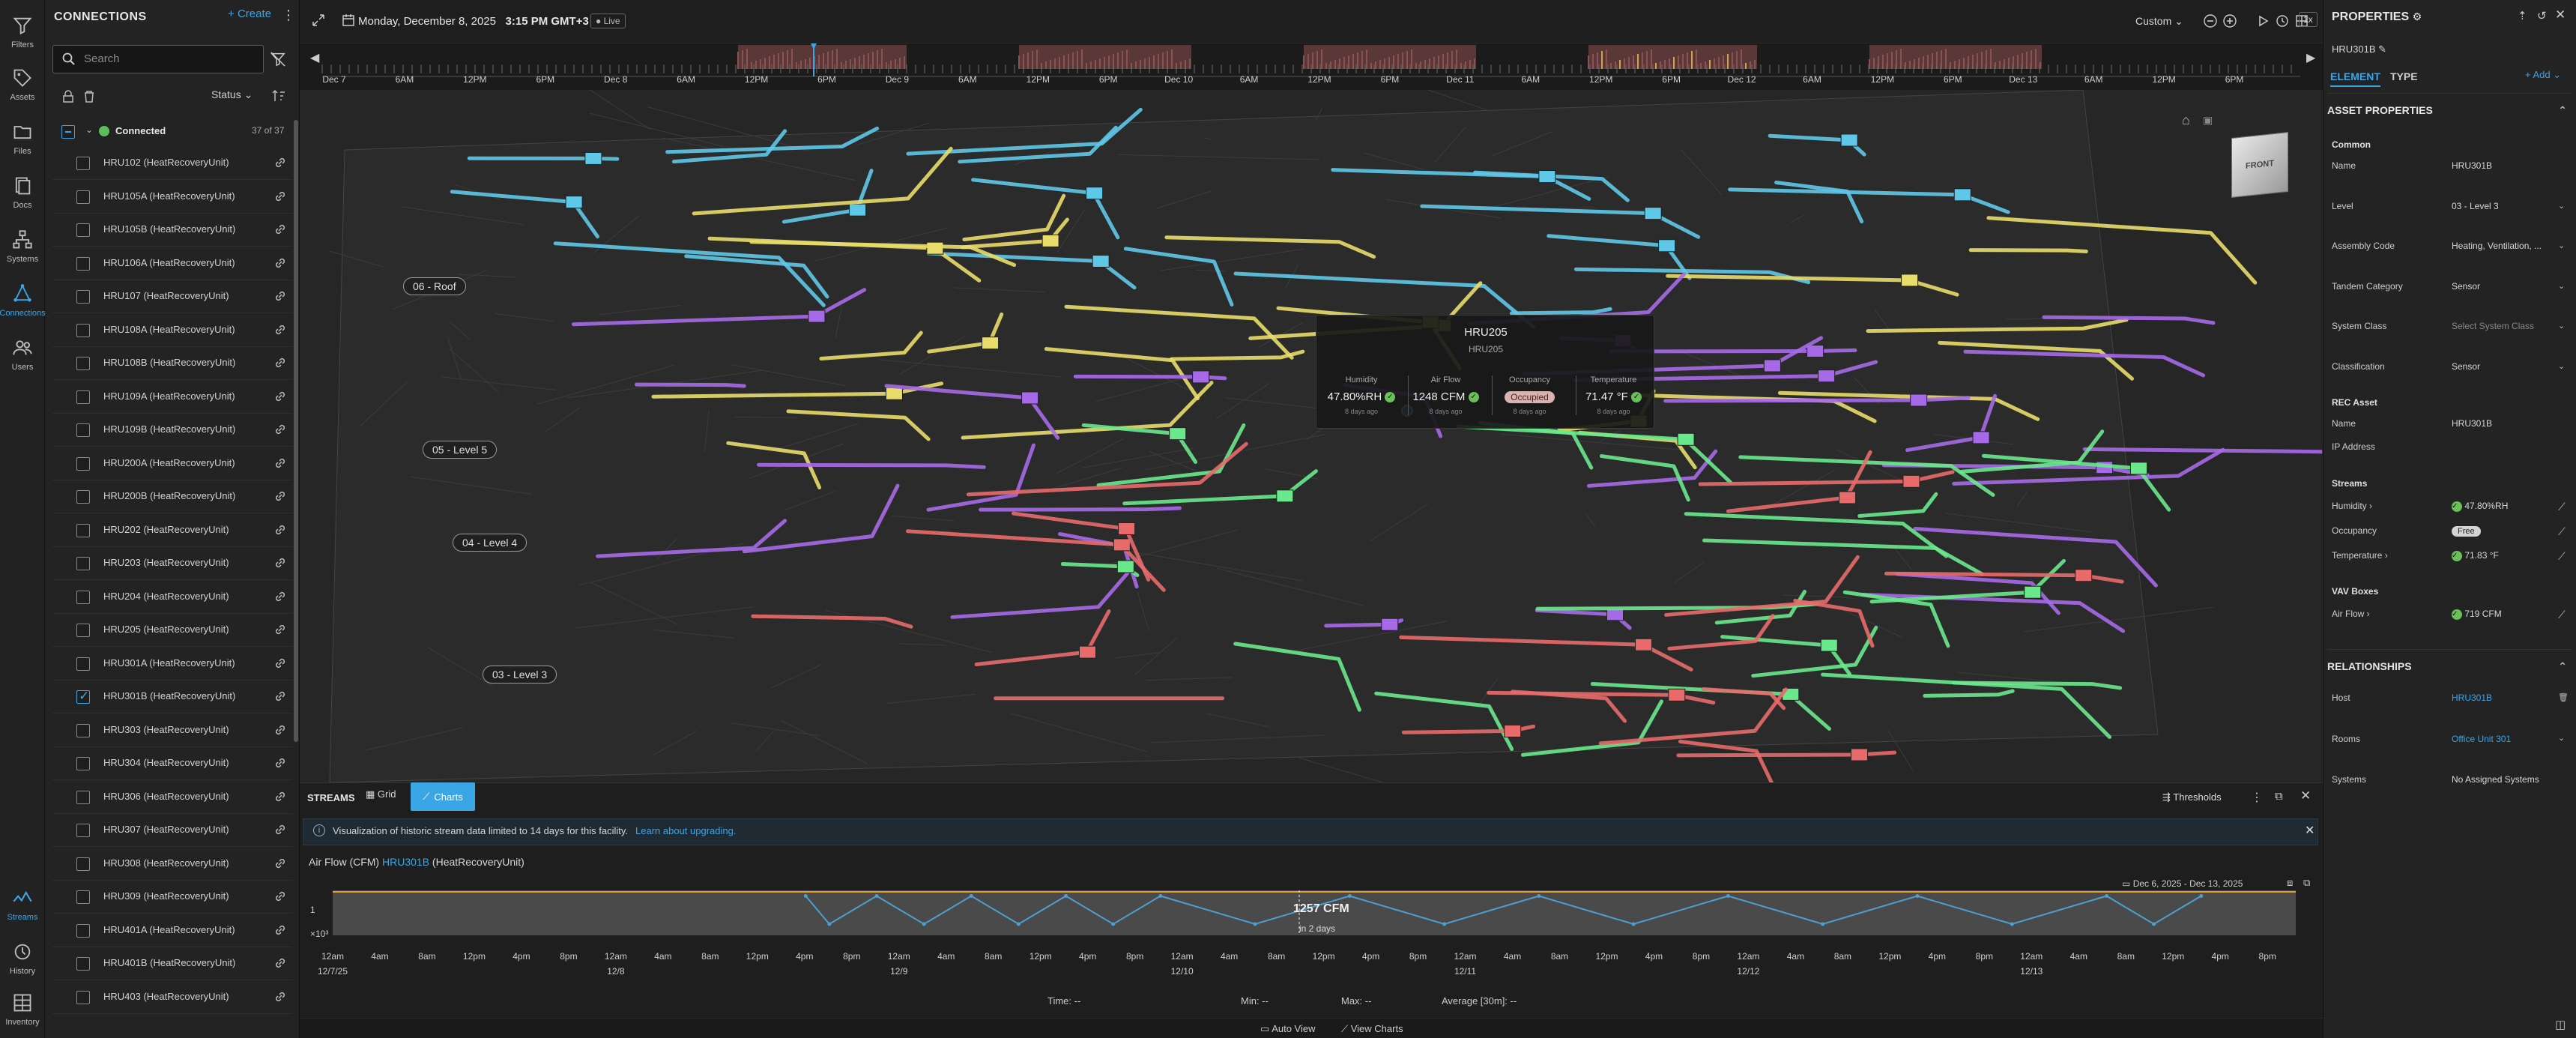 The width and height of the screenshot is (2576, 1038). What do you see at coordinates (315, 58) in the screenshot?
I see `timeline-prev-icon: ◀` at bounding box center [315, 58].